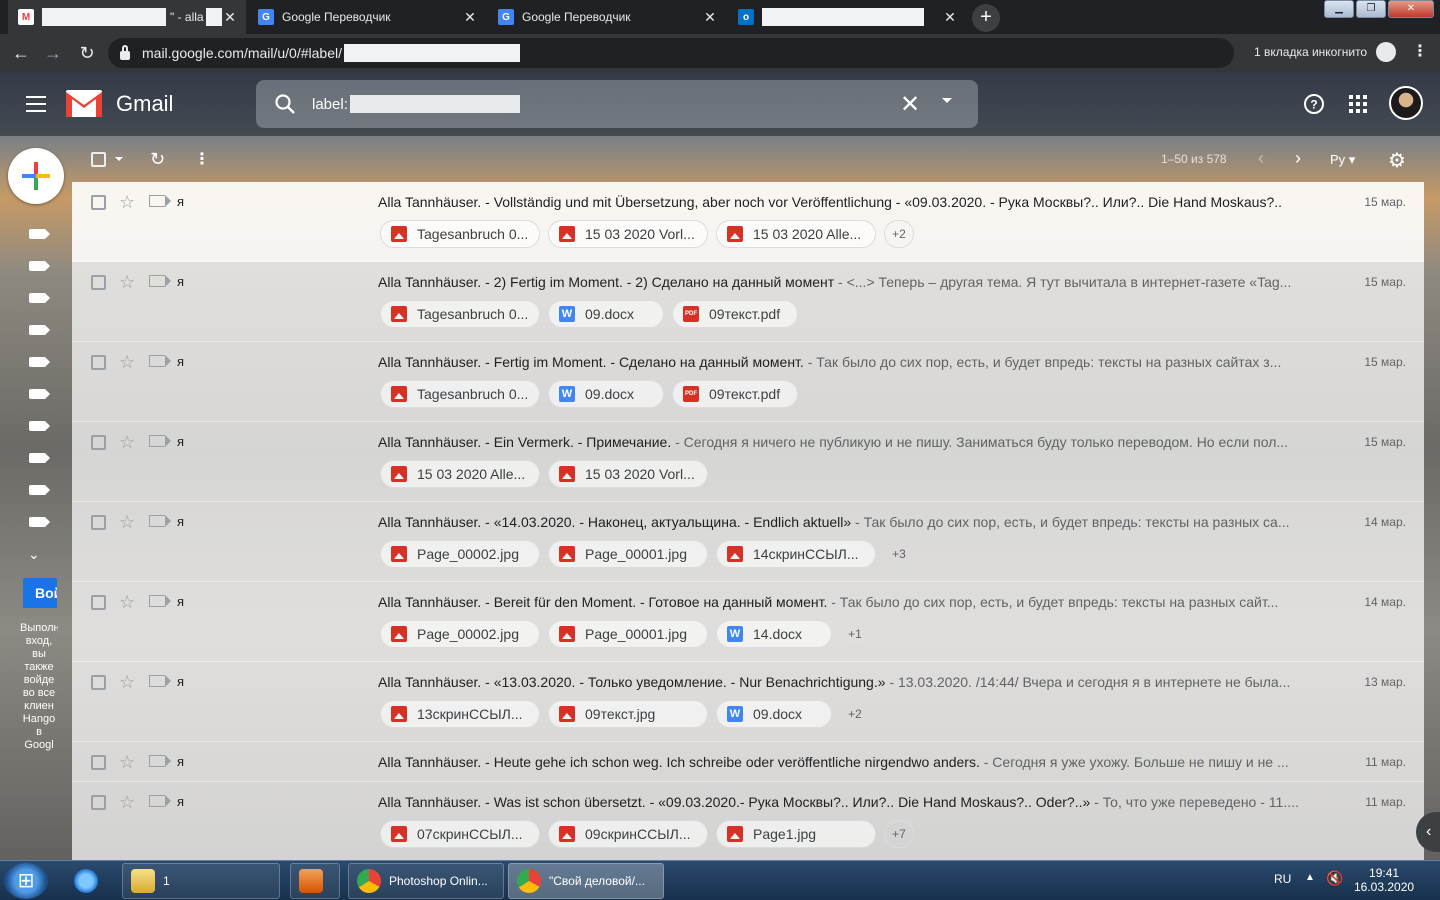 The width and height of the screenshot is (1440, 900). What do you see at coordinates (1397, 160) in the screenshot?
I see `settings-gear-icon: ⚙` at bounding box center [1397, 160].